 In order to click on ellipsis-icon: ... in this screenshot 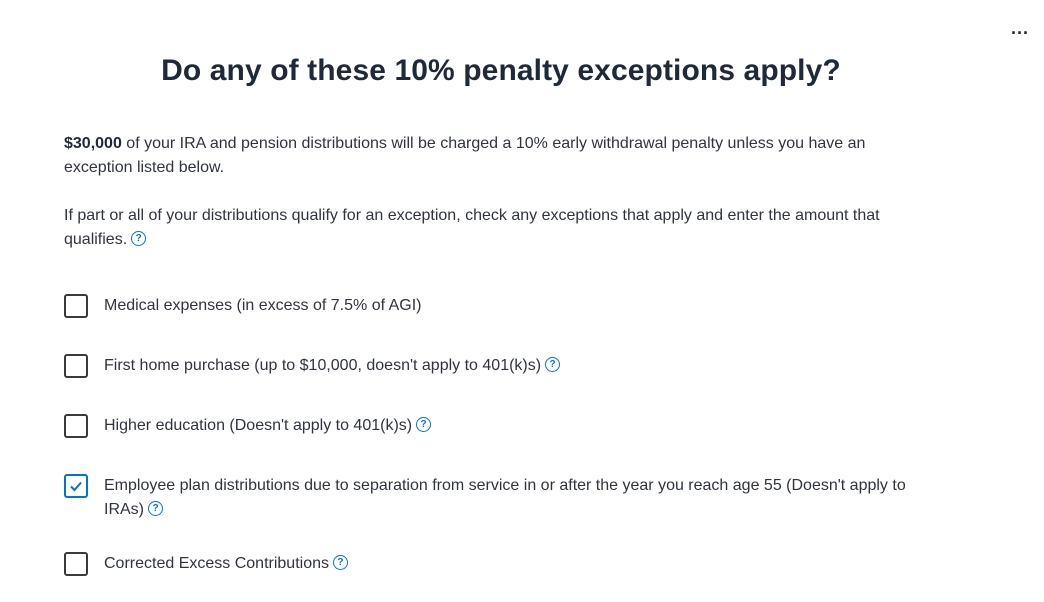, I will do `click(1019, 28)`.